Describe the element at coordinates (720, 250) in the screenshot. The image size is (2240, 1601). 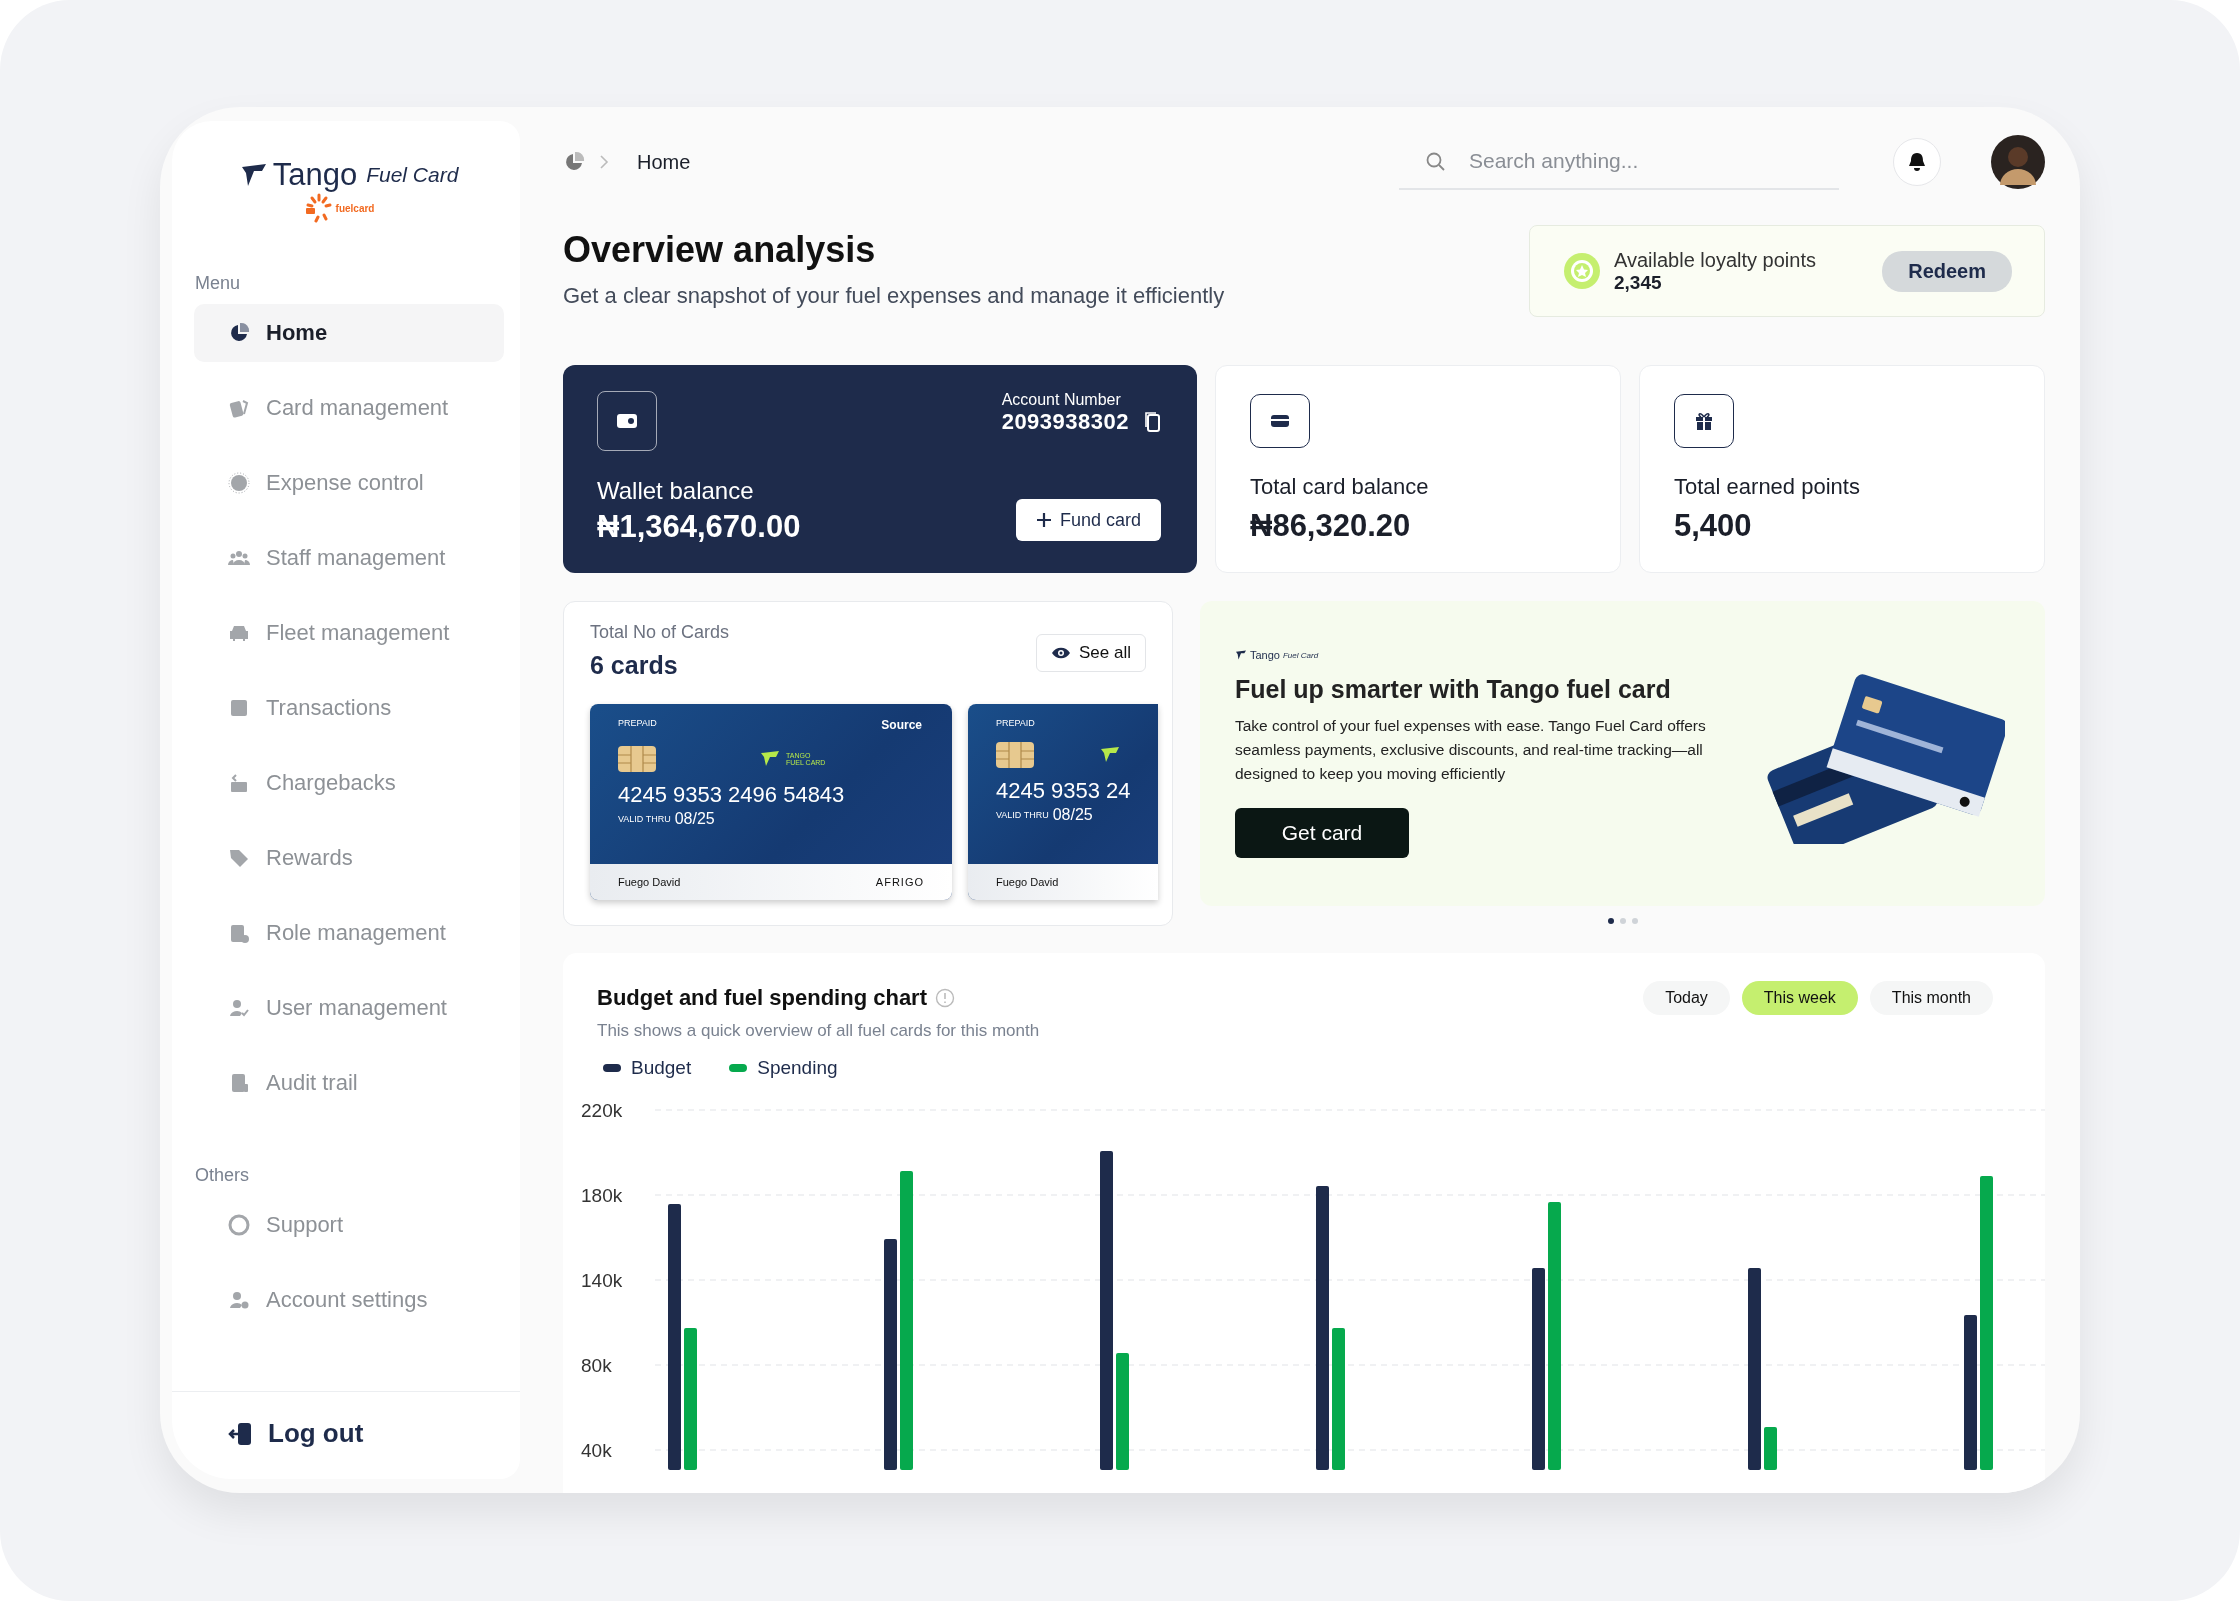
I see `page-title: Overview analysis` at that location.